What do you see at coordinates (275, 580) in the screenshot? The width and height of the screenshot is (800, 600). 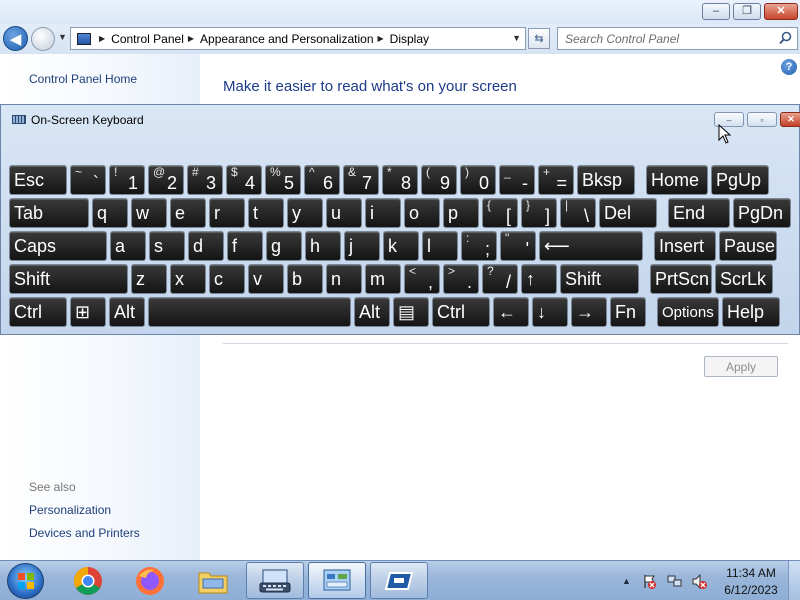 I see `osk-taskbar-button` at bounding box center [275, 580].